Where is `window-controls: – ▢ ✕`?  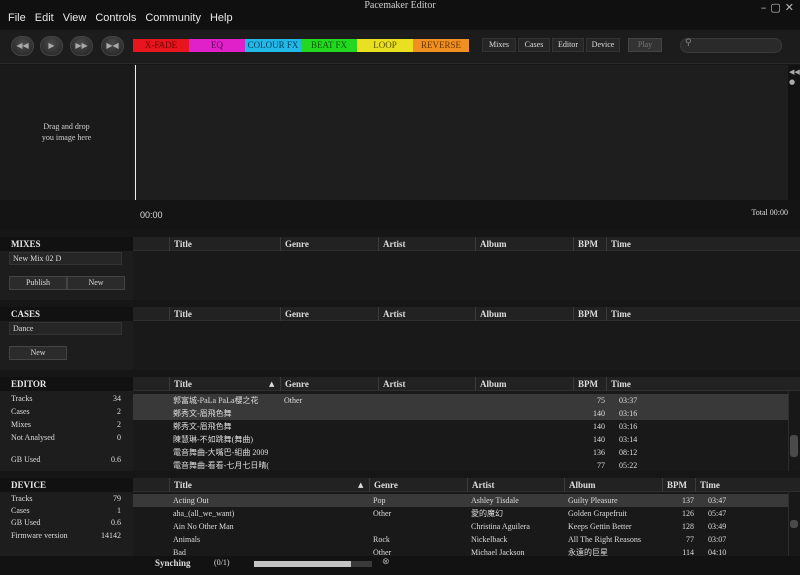
window-controls: – ▢ ✕ is located at coordinates (777, 7).